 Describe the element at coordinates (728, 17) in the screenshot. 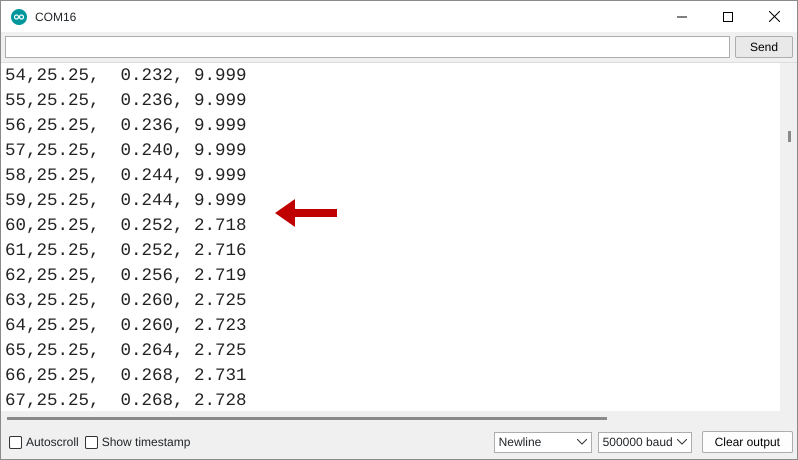

I see `maximize-icon` at that location.